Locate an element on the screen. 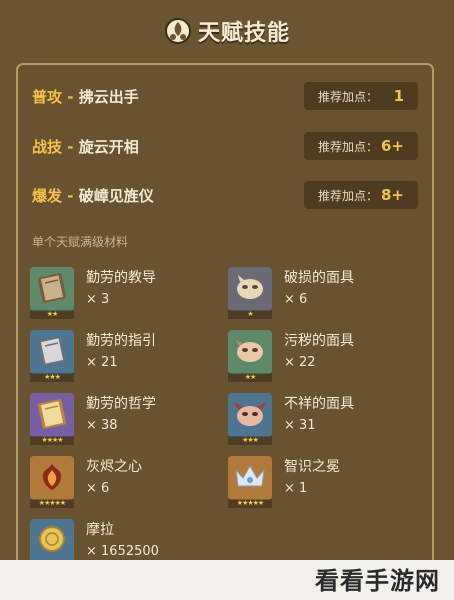 The image size is (454, 600). watermark-bar: 看看手游网 is located at coordinates (227, 580).